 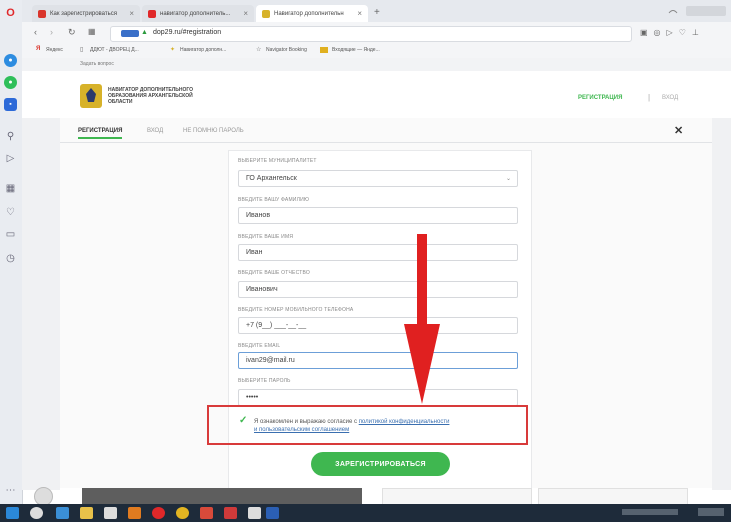 I want to click on bookmark-star-icon: ☆, so click(x=259, y=50).